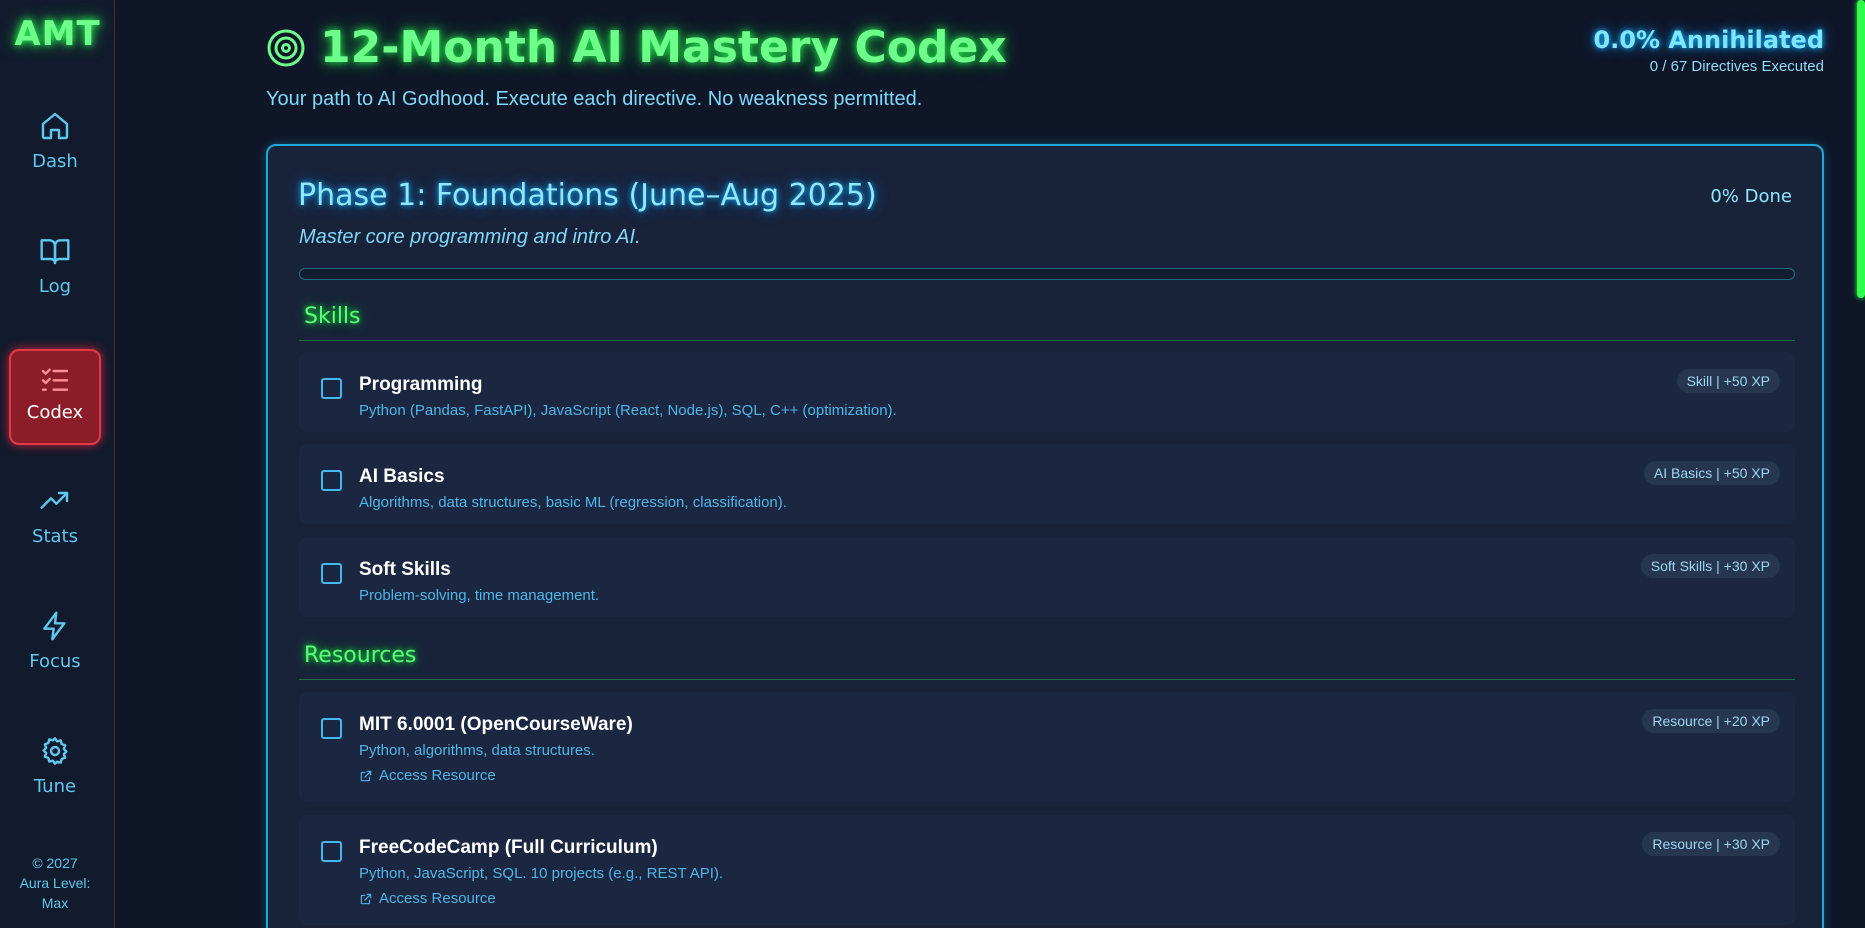  I want to click on directive-name: AI Basics, so click(402, 476).